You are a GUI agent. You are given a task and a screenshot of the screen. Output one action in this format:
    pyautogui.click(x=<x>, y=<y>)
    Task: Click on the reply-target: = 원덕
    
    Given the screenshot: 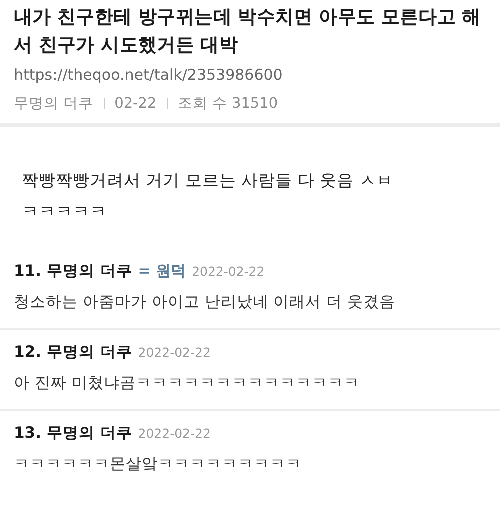 What is the action you would take?
    pyautogui.click(x=162, y=271)
    